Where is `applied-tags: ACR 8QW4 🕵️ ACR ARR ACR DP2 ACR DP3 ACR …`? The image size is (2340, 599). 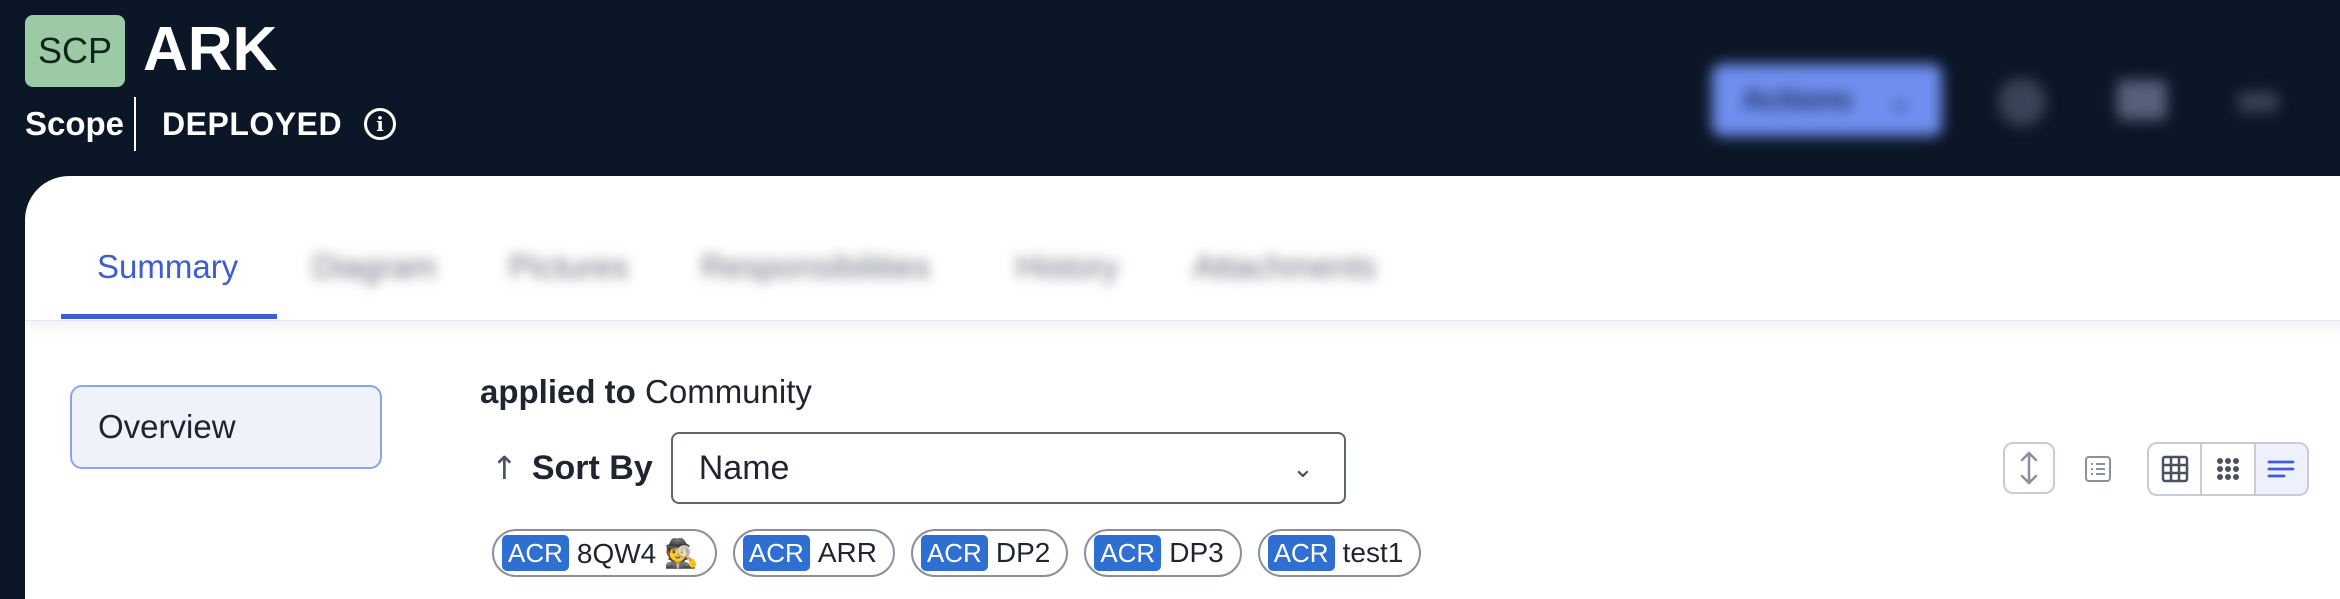 applied-tags: ACR 8QW4 🕵️ ACR ARR ACR DP2 ACR DP3 ACR … is located at coordinates (957, 553).